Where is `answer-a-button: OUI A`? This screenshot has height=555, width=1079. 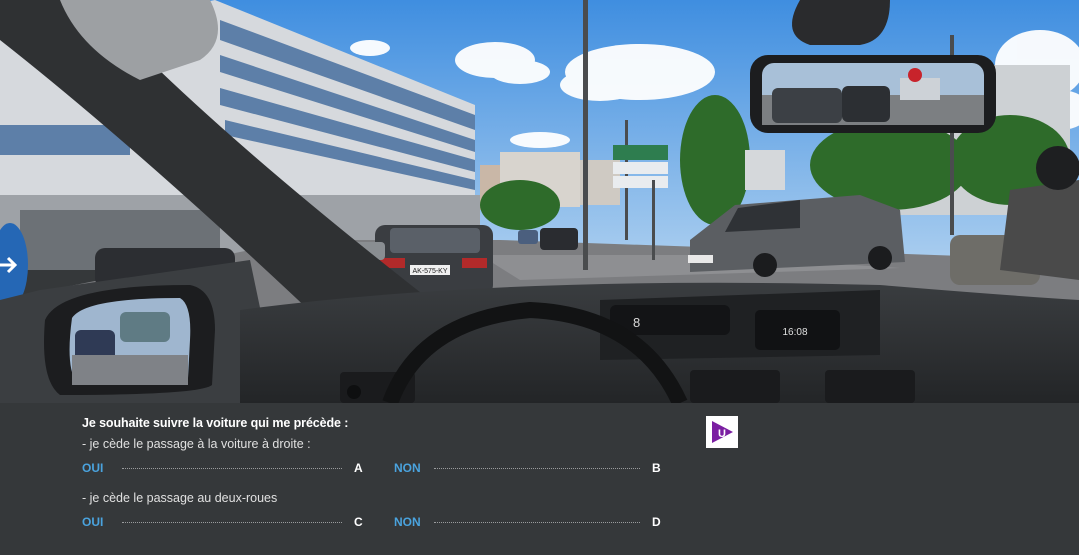
answer-a-button: OUI A is located at coordinates (222, 468).